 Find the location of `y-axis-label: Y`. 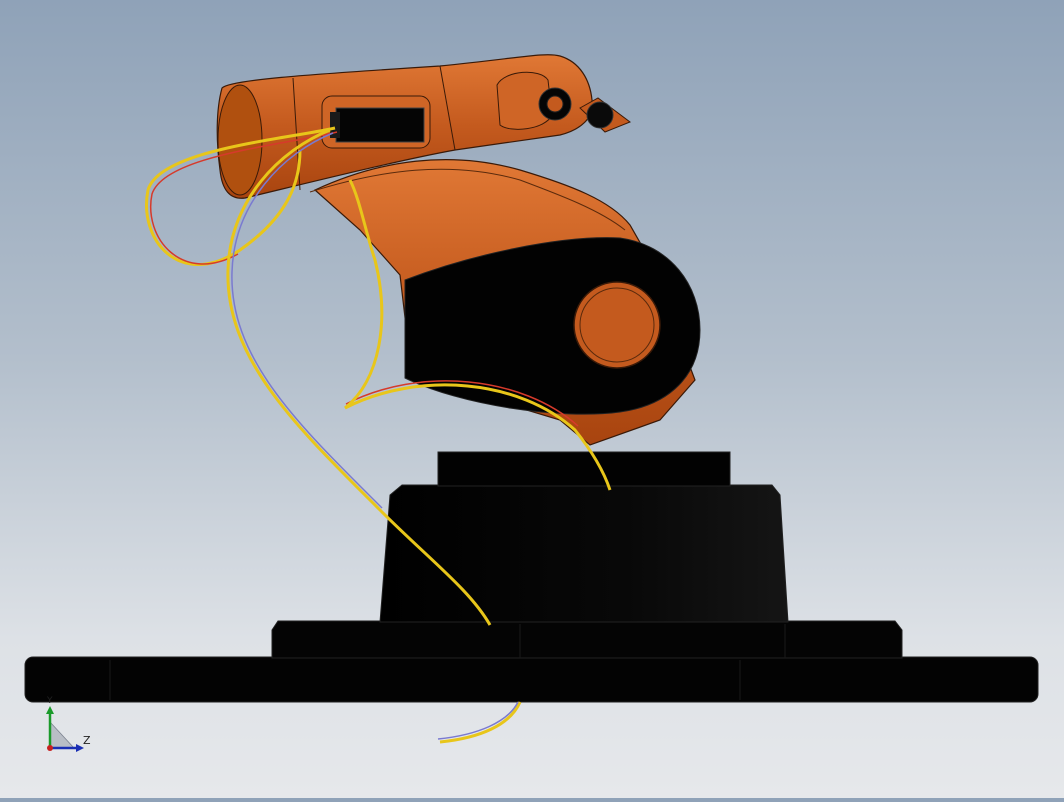

y-axis-label: Y is located at coordinates (50, 701).